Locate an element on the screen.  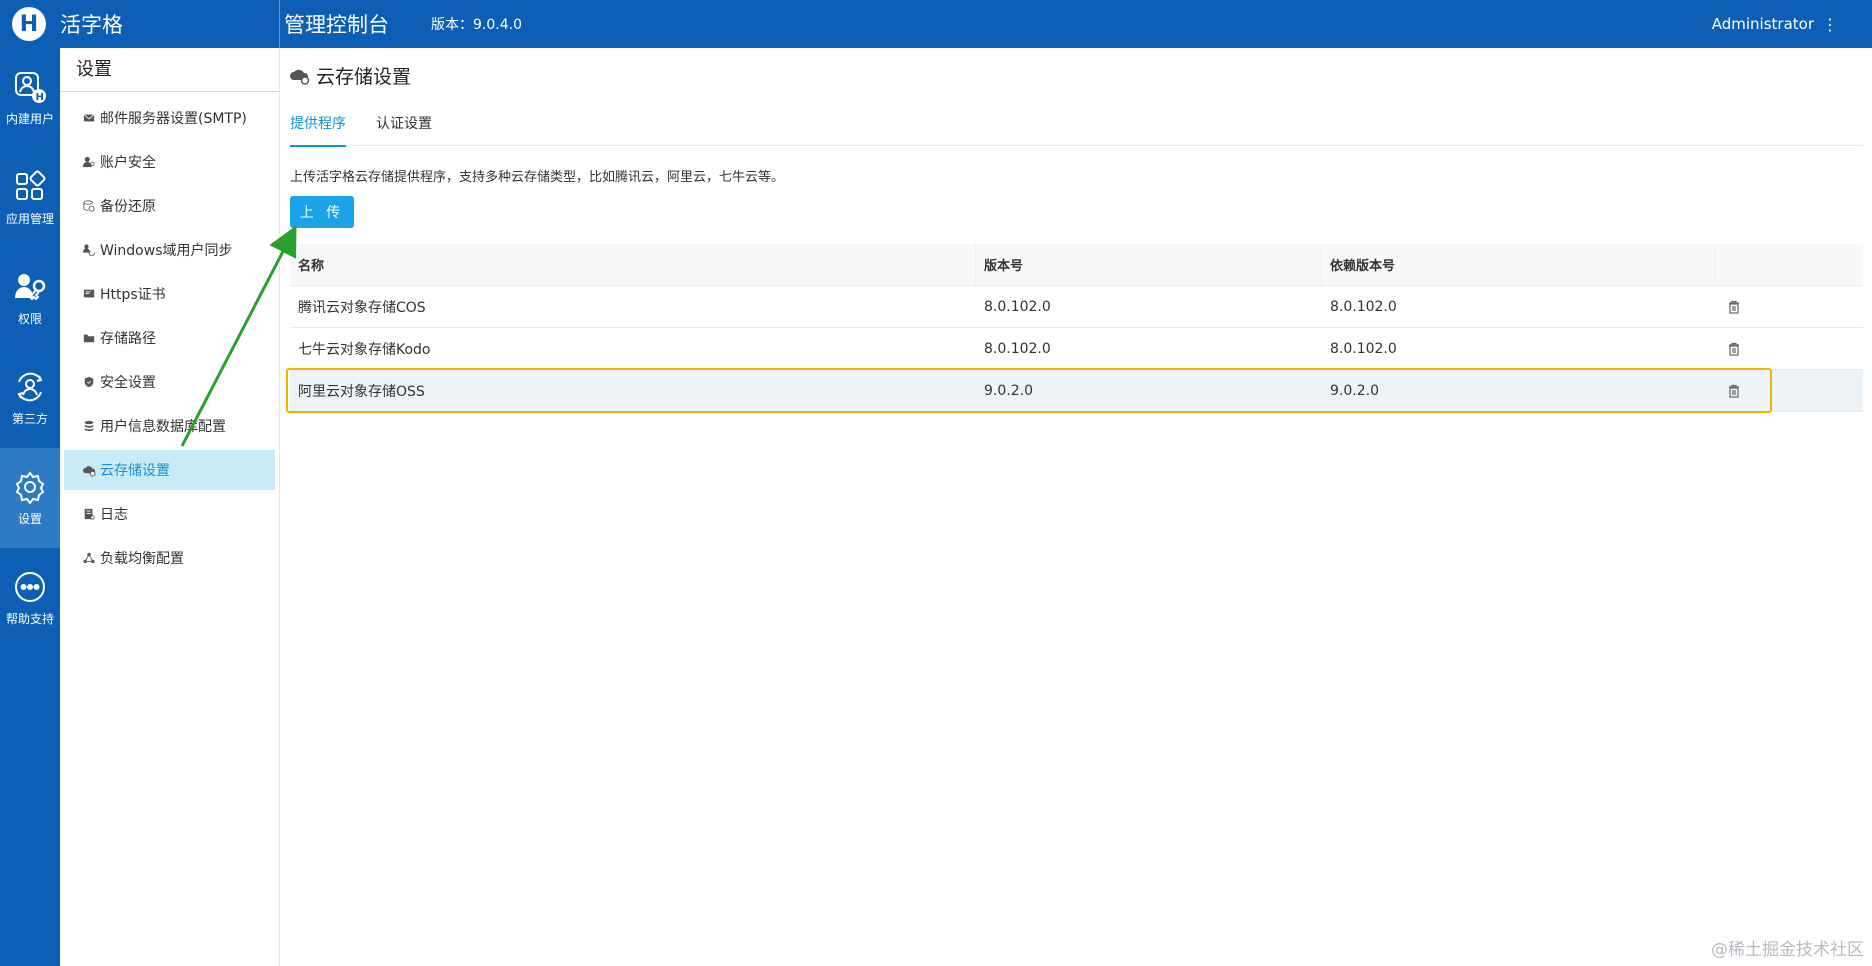
mail-icon is located at coordinates (89, 118).